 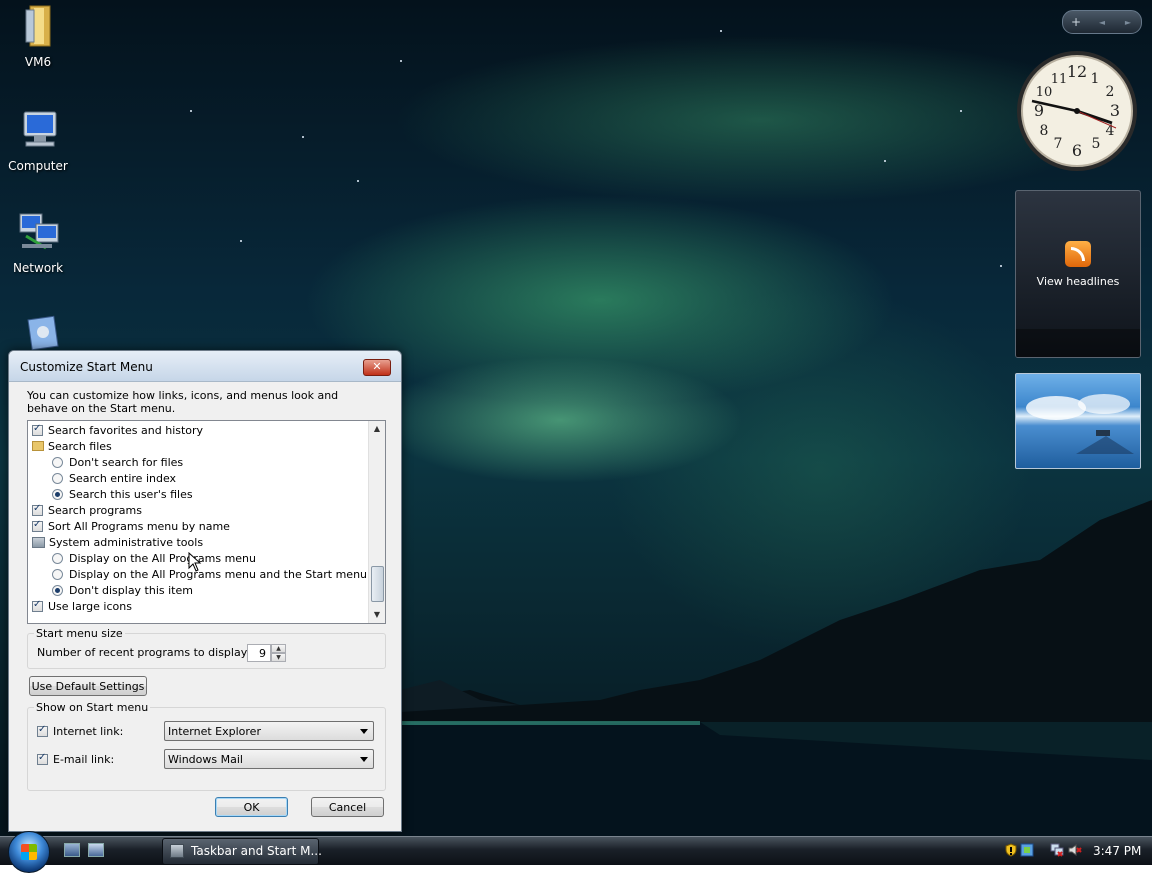 What do you see at coordinates (195, 562) in the screenshot?
I see `mouse-cursor-icon` at bounding box center [195, 562].